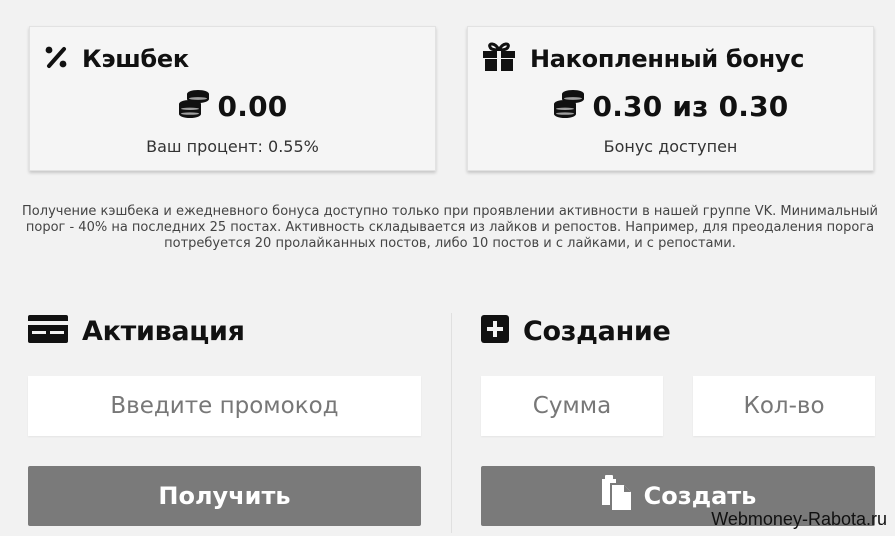 The image size is (895, 536). What do you see at coordinates (700, 496) in the screenshot?
I see `create-button-label: Создать` at bounding box center [700, 496].